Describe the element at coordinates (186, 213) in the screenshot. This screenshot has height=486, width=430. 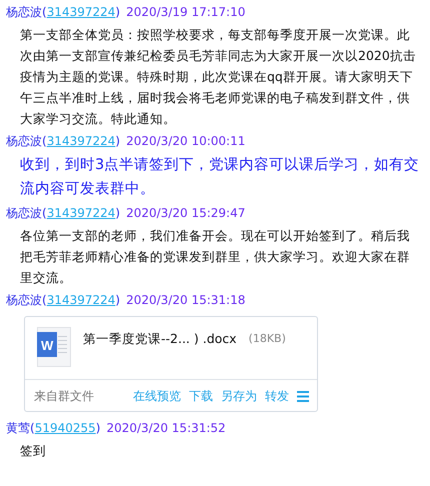
I see `message-time: 2020/3/20 15:29:47` at that location.